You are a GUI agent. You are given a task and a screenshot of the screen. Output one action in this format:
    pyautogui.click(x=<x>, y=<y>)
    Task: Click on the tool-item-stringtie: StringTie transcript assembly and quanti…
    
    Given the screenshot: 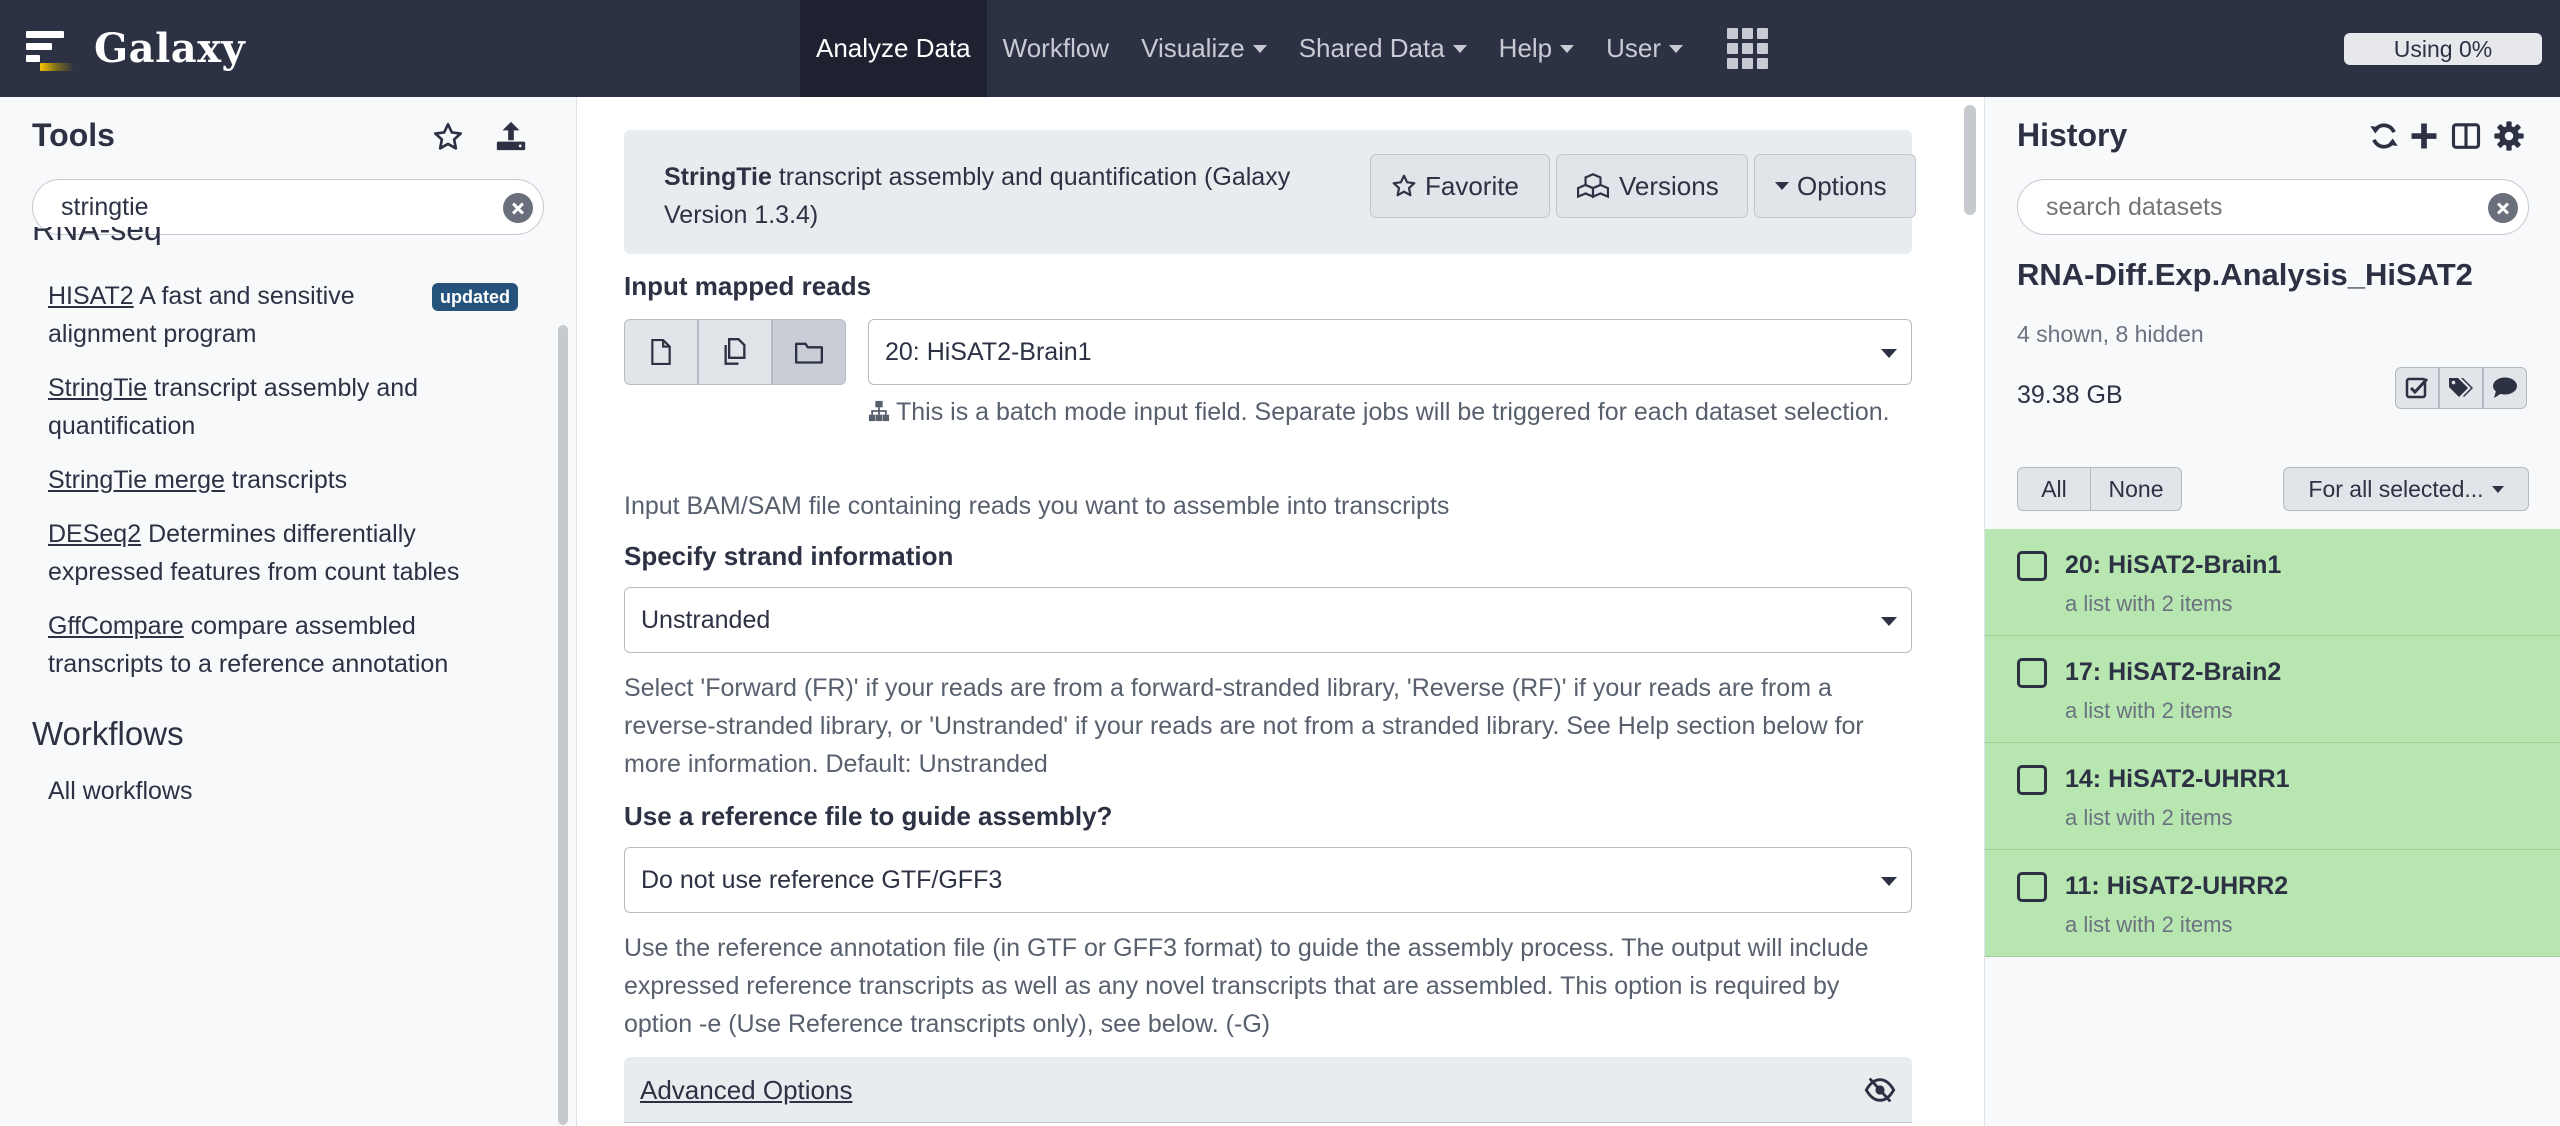 What is the action you would take?
    pyautogui.click(x=283, y=407)
    